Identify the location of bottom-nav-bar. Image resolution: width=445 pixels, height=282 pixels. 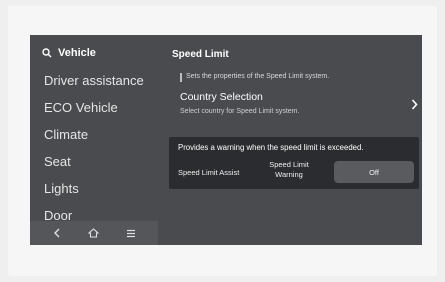
(94, 233).